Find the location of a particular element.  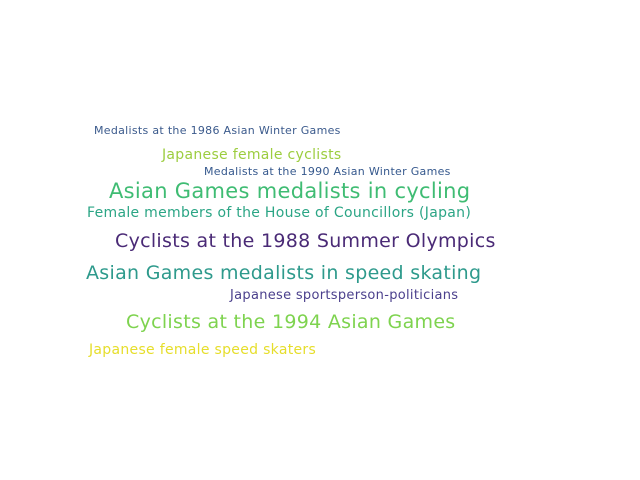

word-asian-games-medalists-cycling: Asian Games medalists in cycling is located at coordinates (290, 191).